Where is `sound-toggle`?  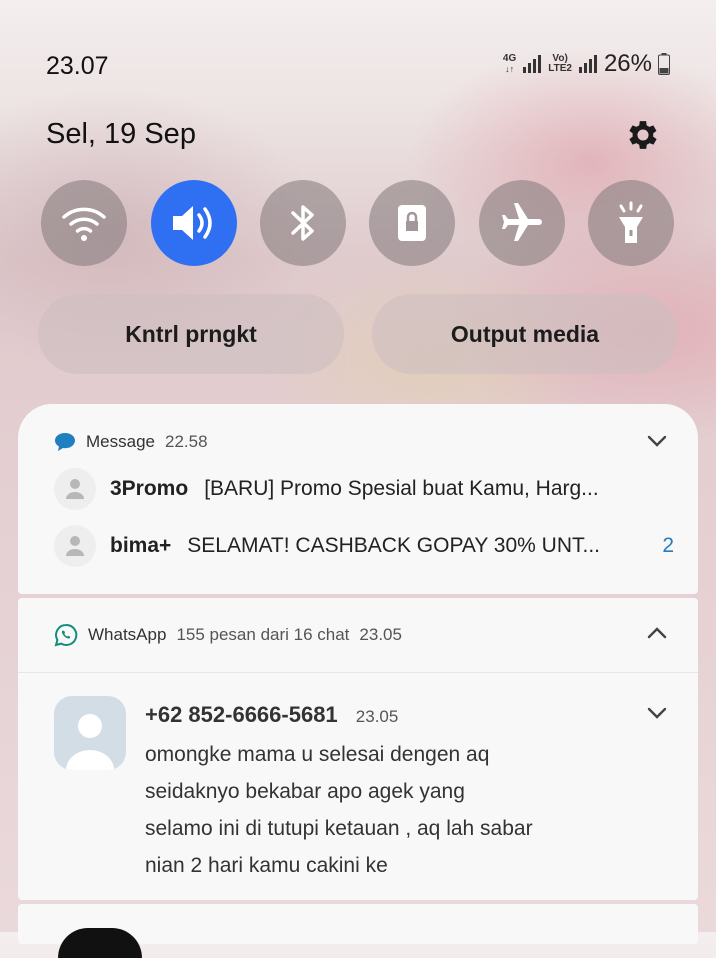 sound-toggle is located at coordinates (194, 223).